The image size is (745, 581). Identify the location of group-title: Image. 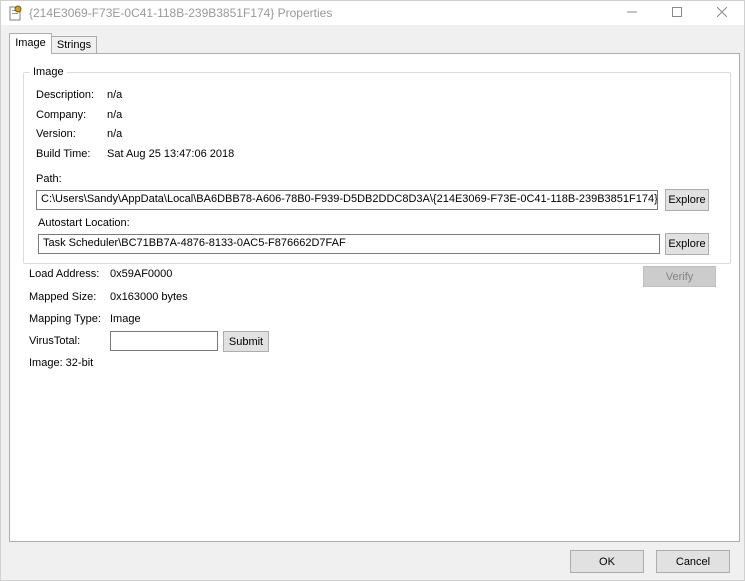
(48, 72).